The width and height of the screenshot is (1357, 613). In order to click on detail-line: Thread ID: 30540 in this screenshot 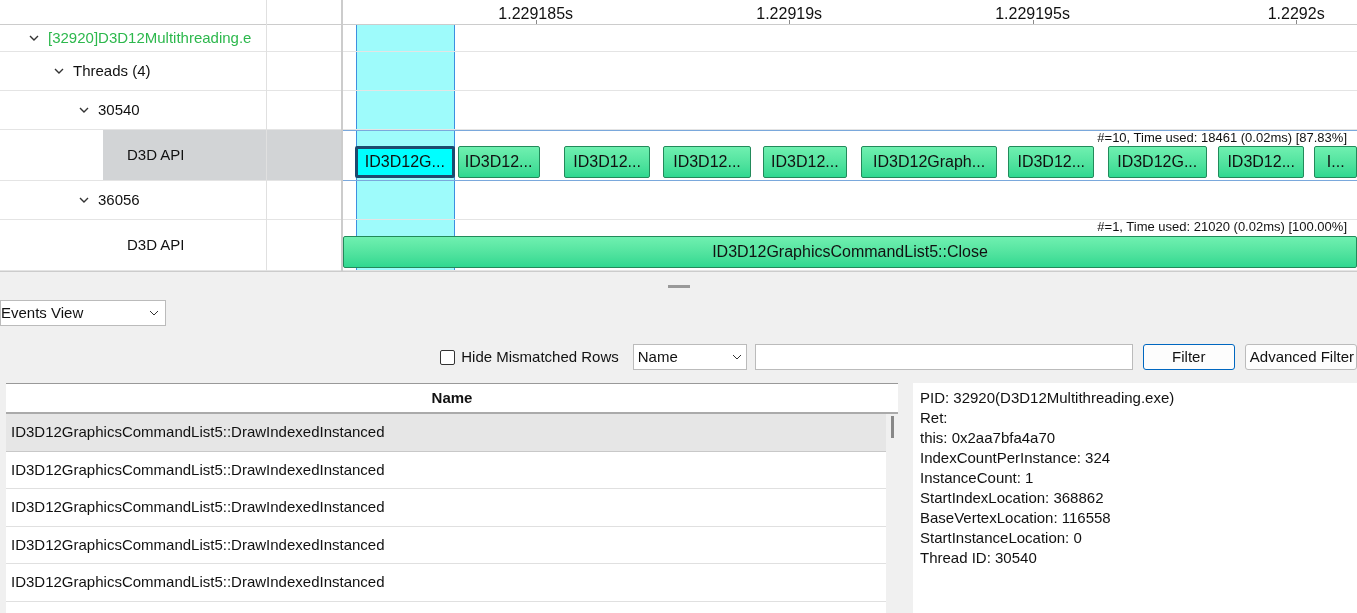, I will do `click(979, 558)`.